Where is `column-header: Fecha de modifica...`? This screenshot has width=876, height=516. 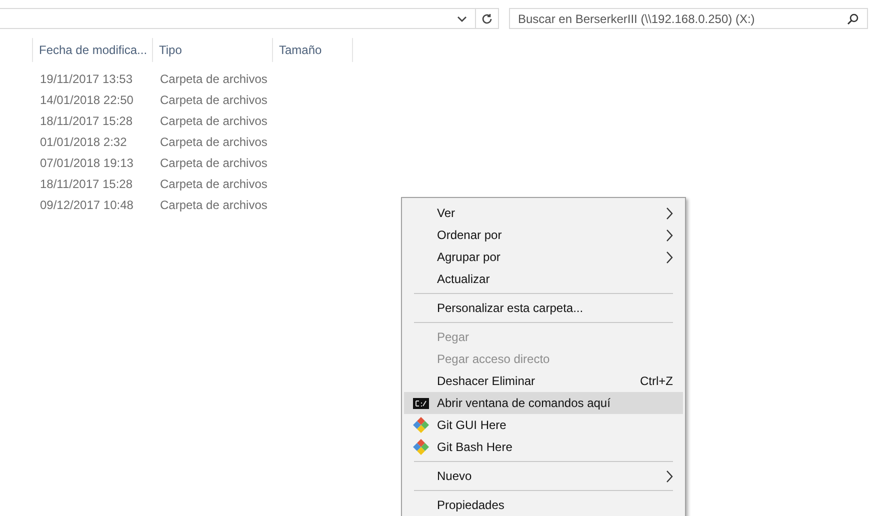
column-header: Fecha de modifica... is located at coordinates (92, 50).